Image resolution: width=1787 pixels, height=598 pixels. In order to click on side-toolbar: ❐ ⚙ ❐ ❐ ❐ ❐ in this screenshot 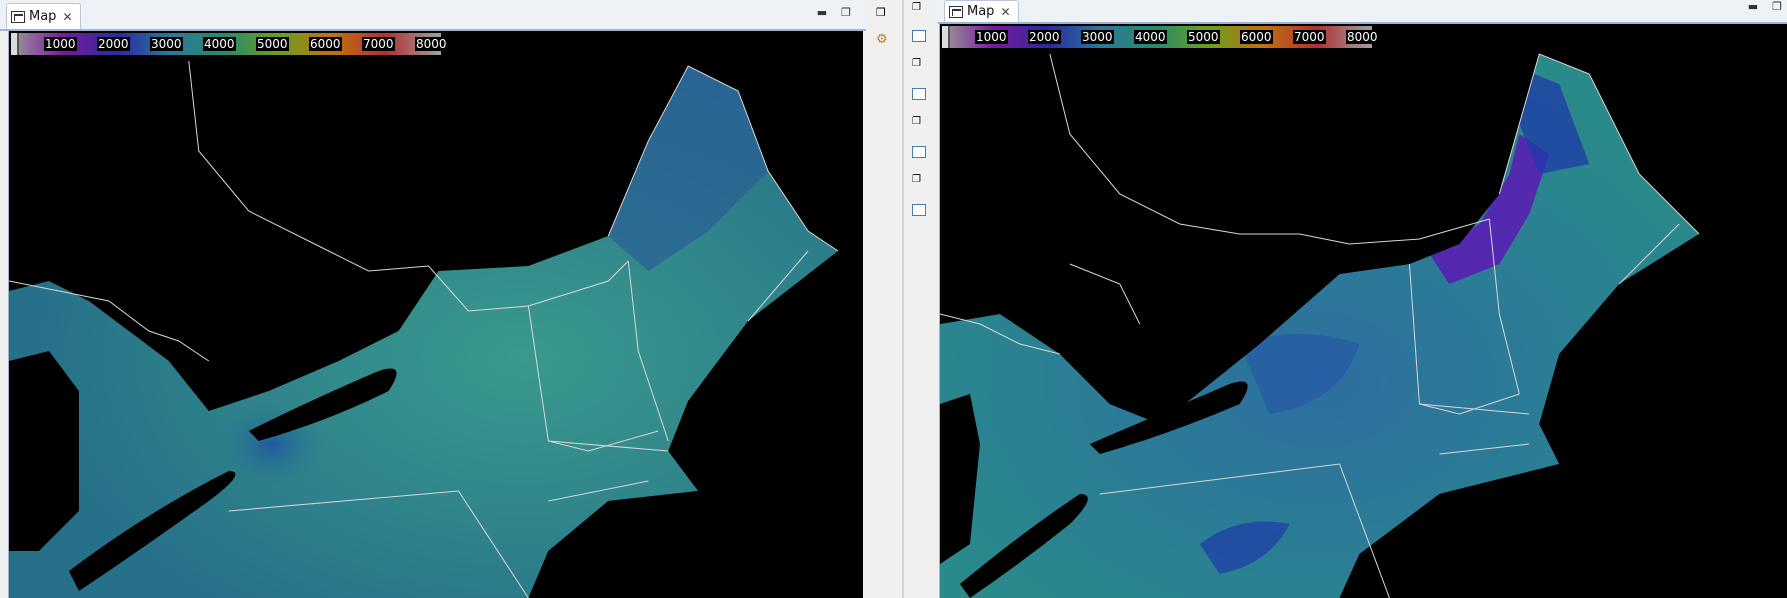, I will do `click(902, 299)`.